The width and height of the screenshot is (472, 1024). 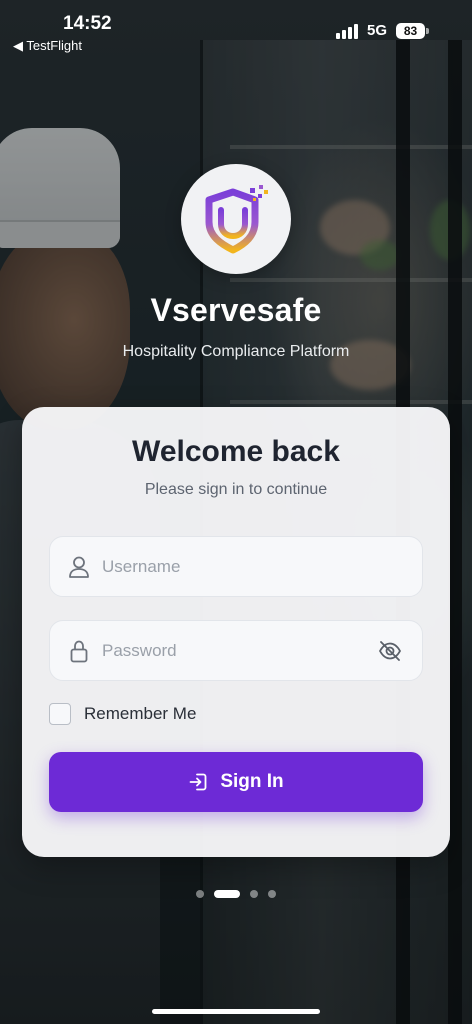 What do you see at coordinates (232, 650) in the screenshot?
I see `password-input` at bounding box center [232, 650].